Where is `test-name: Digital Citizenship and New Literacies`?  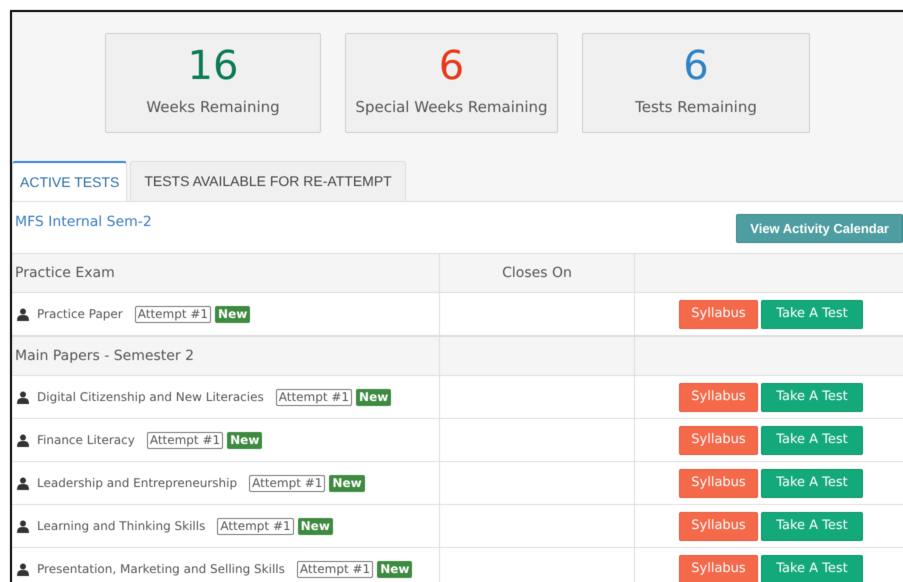
test-name: Digital Citizenship and New Literacies is located at coordinates (150, 397).